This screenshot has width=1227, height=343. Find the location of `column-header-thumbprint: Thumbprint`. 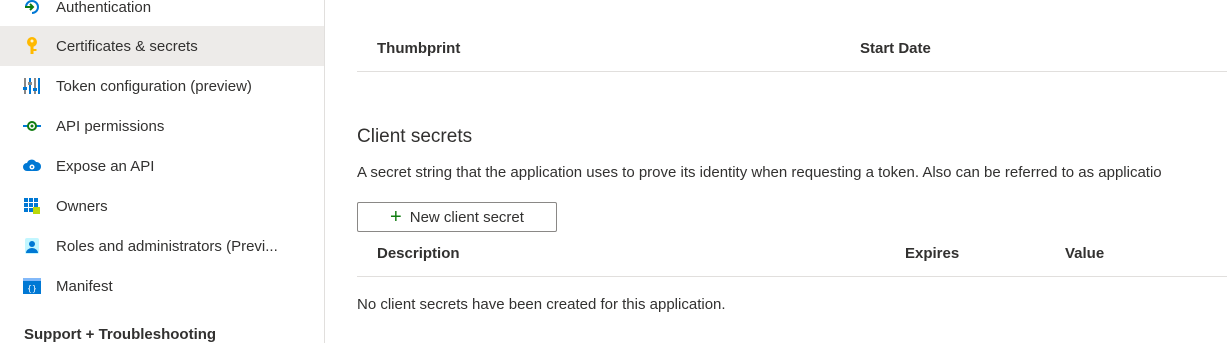

column-header-thumbprint: Thumbprint is located at coordinates (418, 48).